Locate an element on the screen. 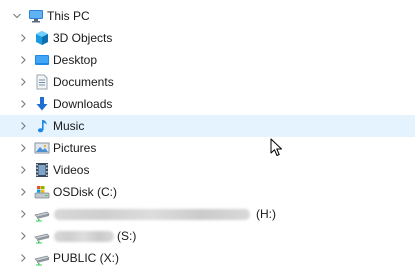 The width and height of the screenshot is (418, 269). system-drive-icon is located at coordinates (42, 192).